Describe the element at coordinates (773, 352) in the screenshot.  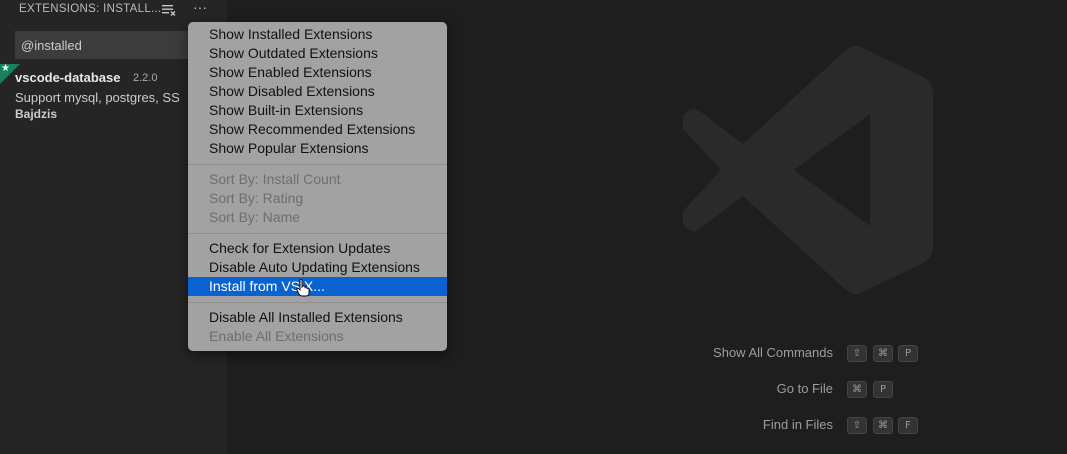
I see `shortcut-label: Show All Commands` at that location.